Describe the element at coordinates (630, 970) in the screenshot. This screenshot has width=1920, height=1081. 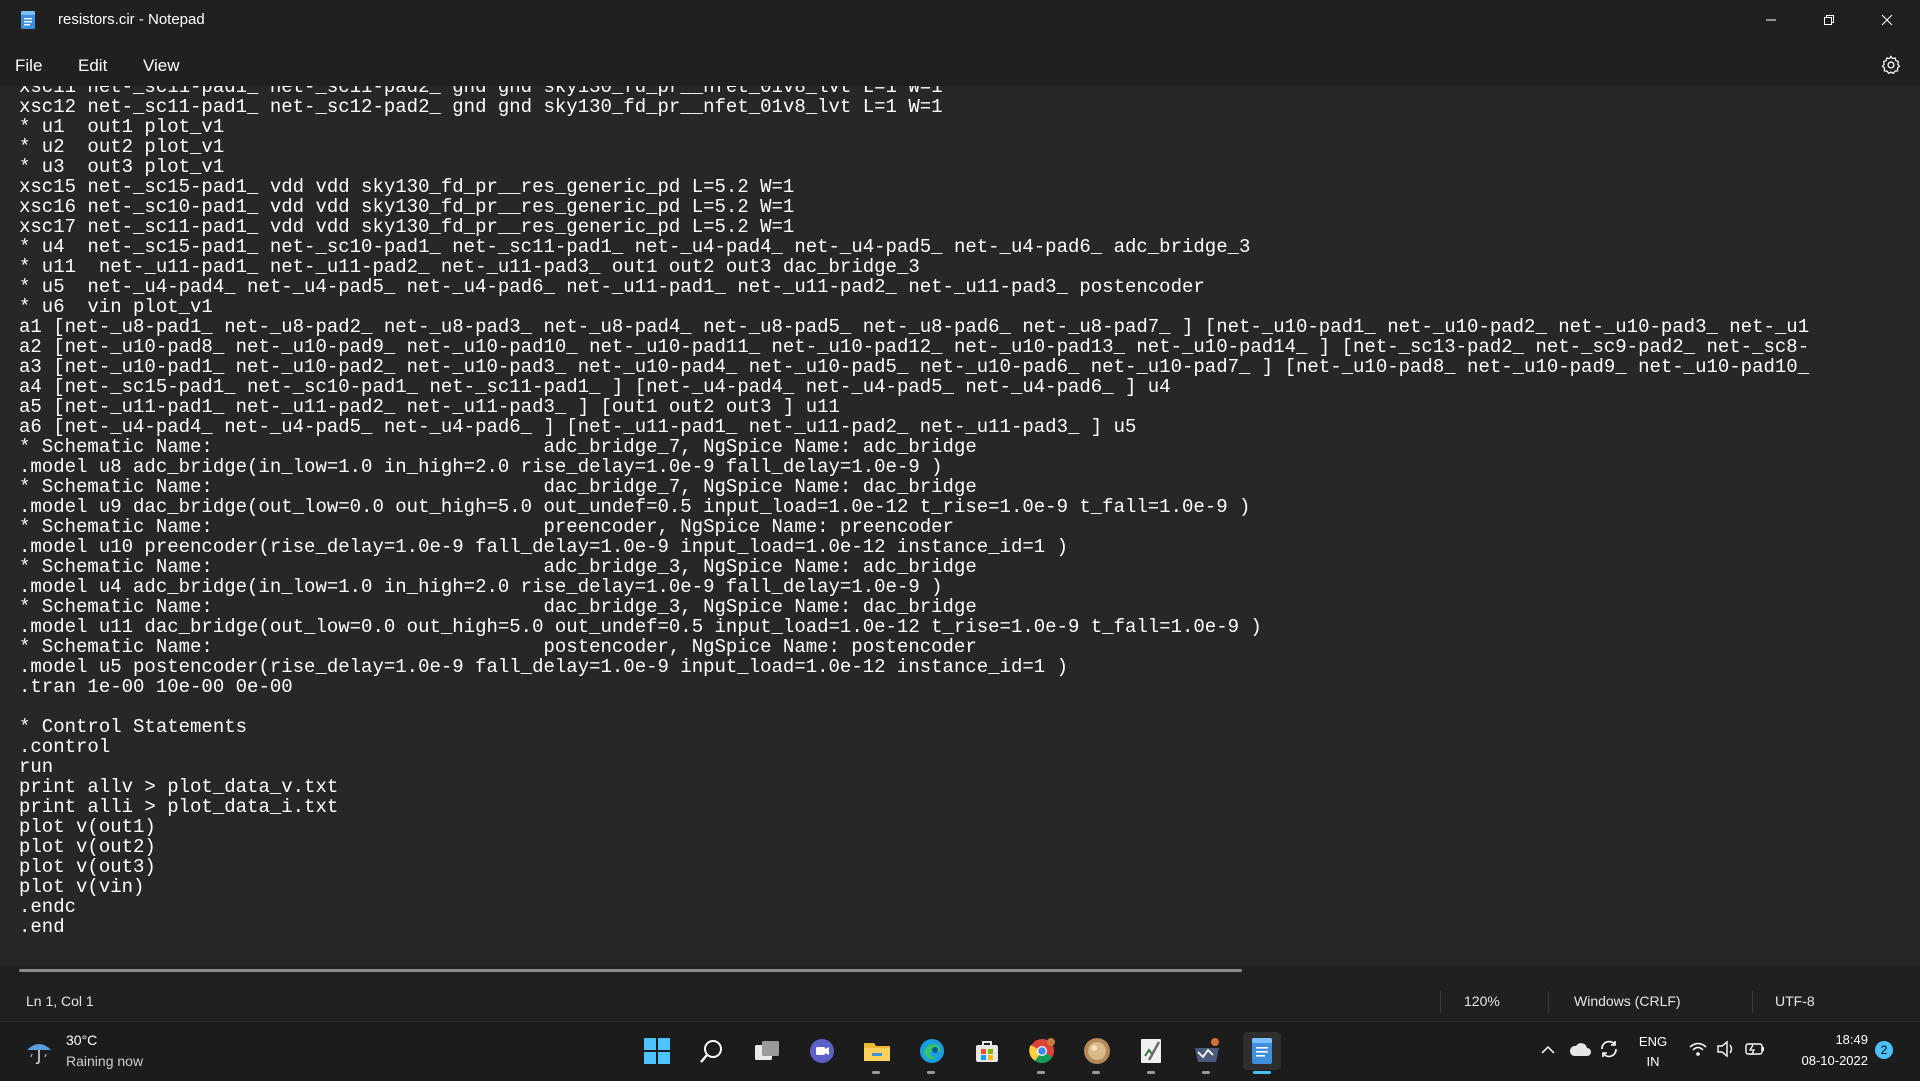
I see `horizontal-scrollbar` at that location.